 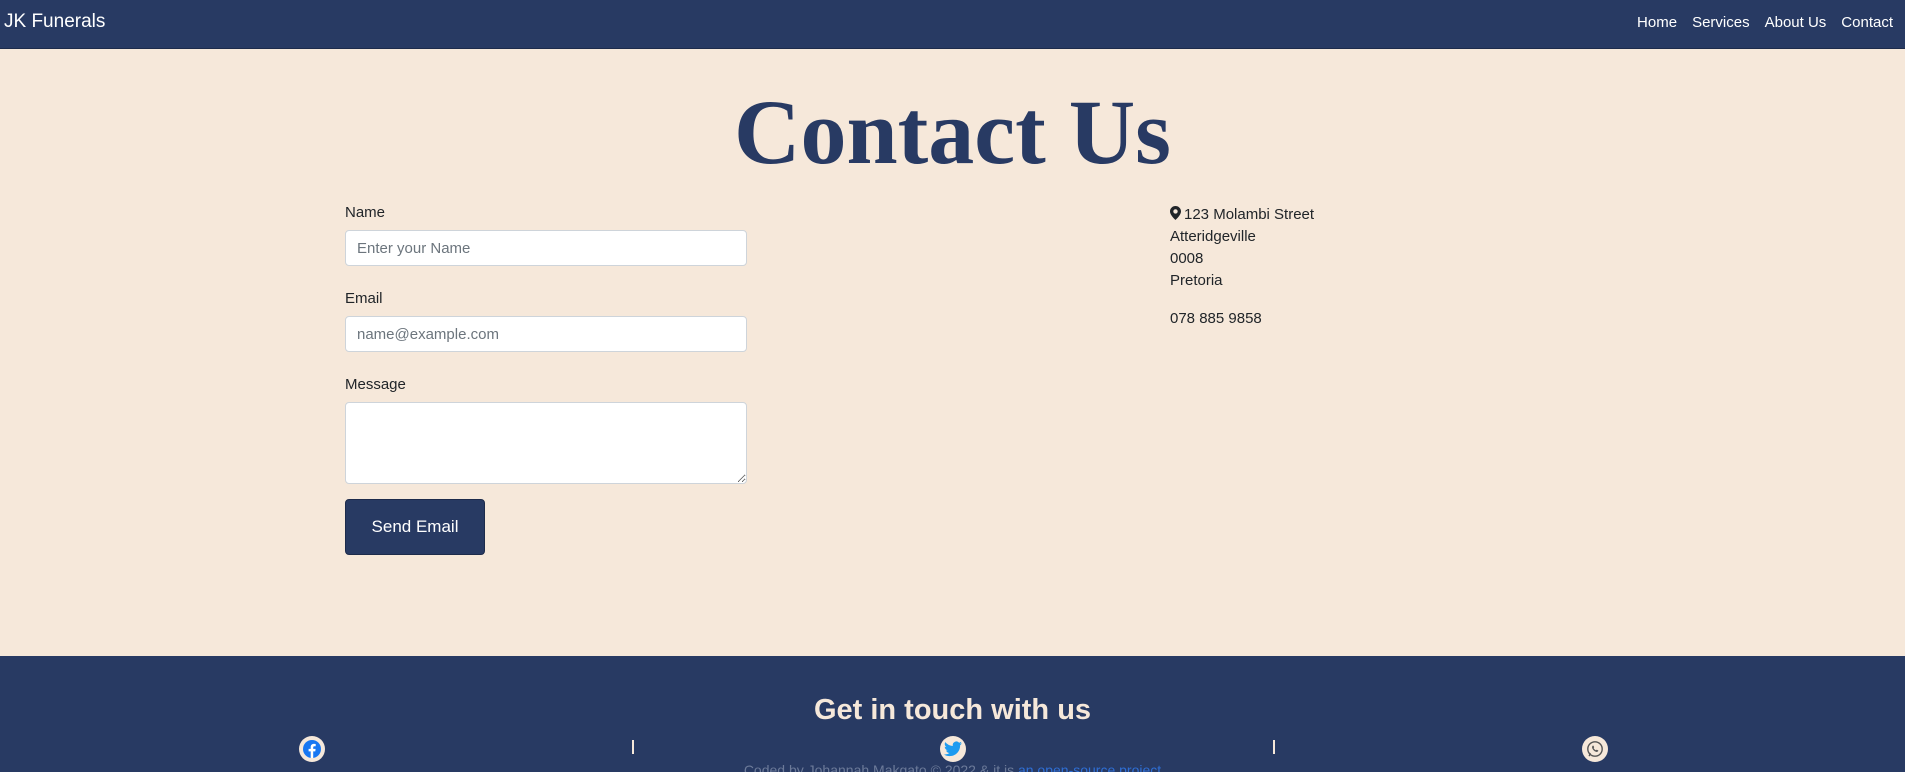 I want to click on brand-link: JK Funerals, so click(x=54, y=22).